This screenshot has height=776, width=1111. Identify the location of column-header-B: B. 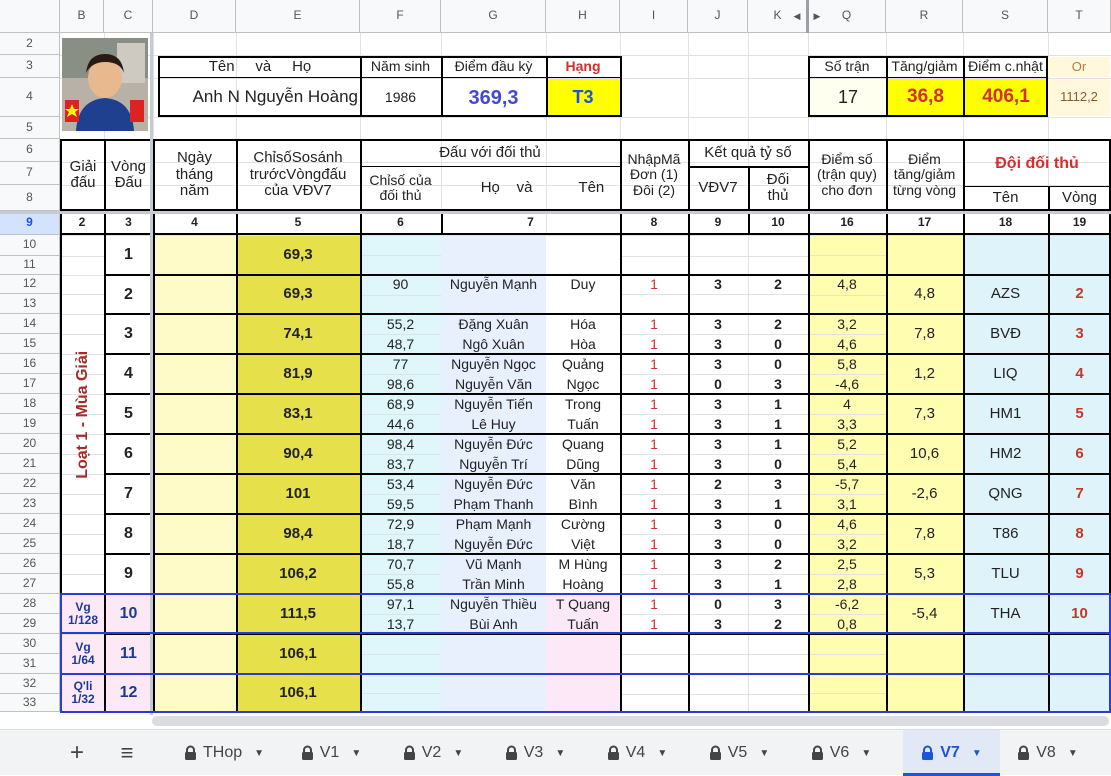
(82, 16).